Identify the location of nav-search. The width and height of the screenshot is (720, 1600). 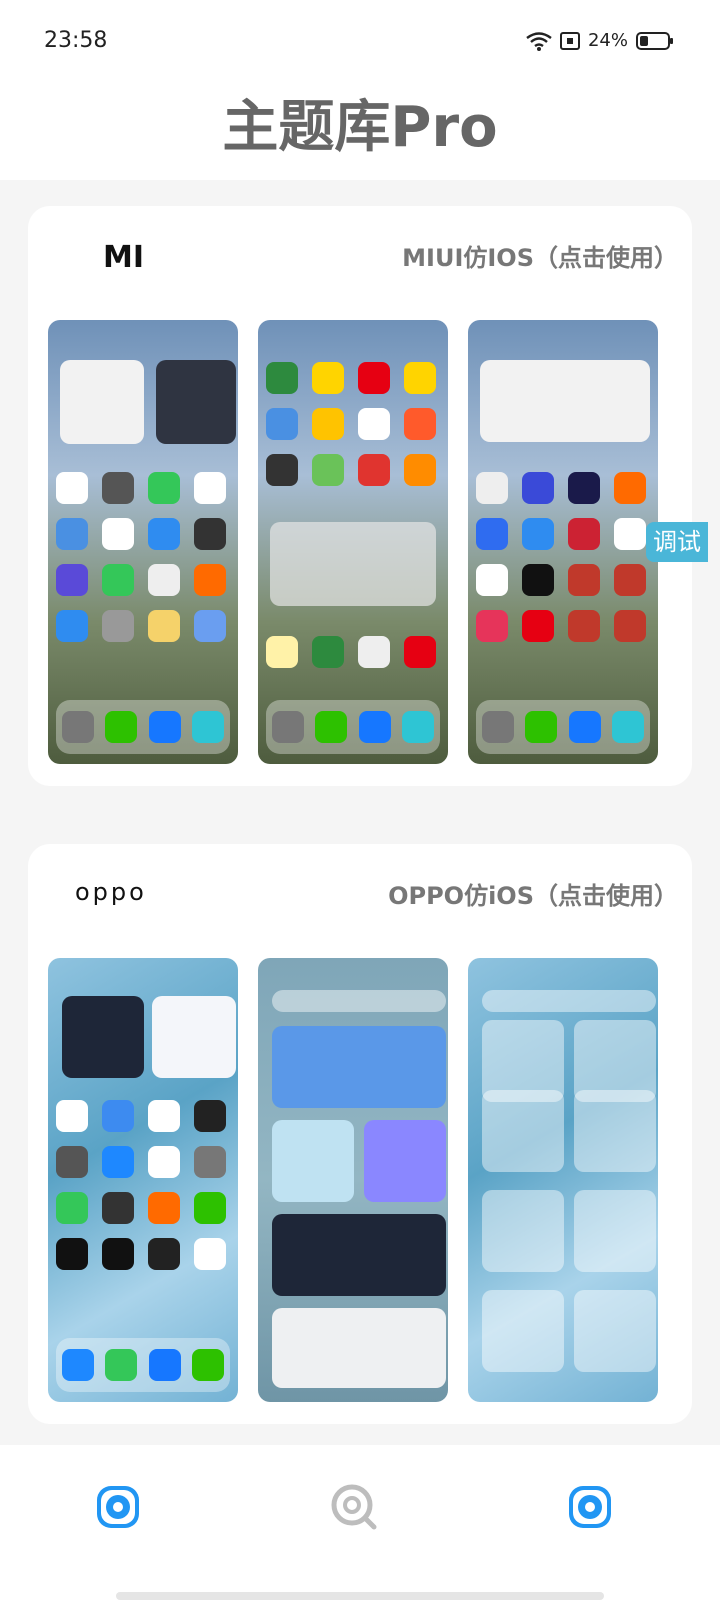
(354, 1507).